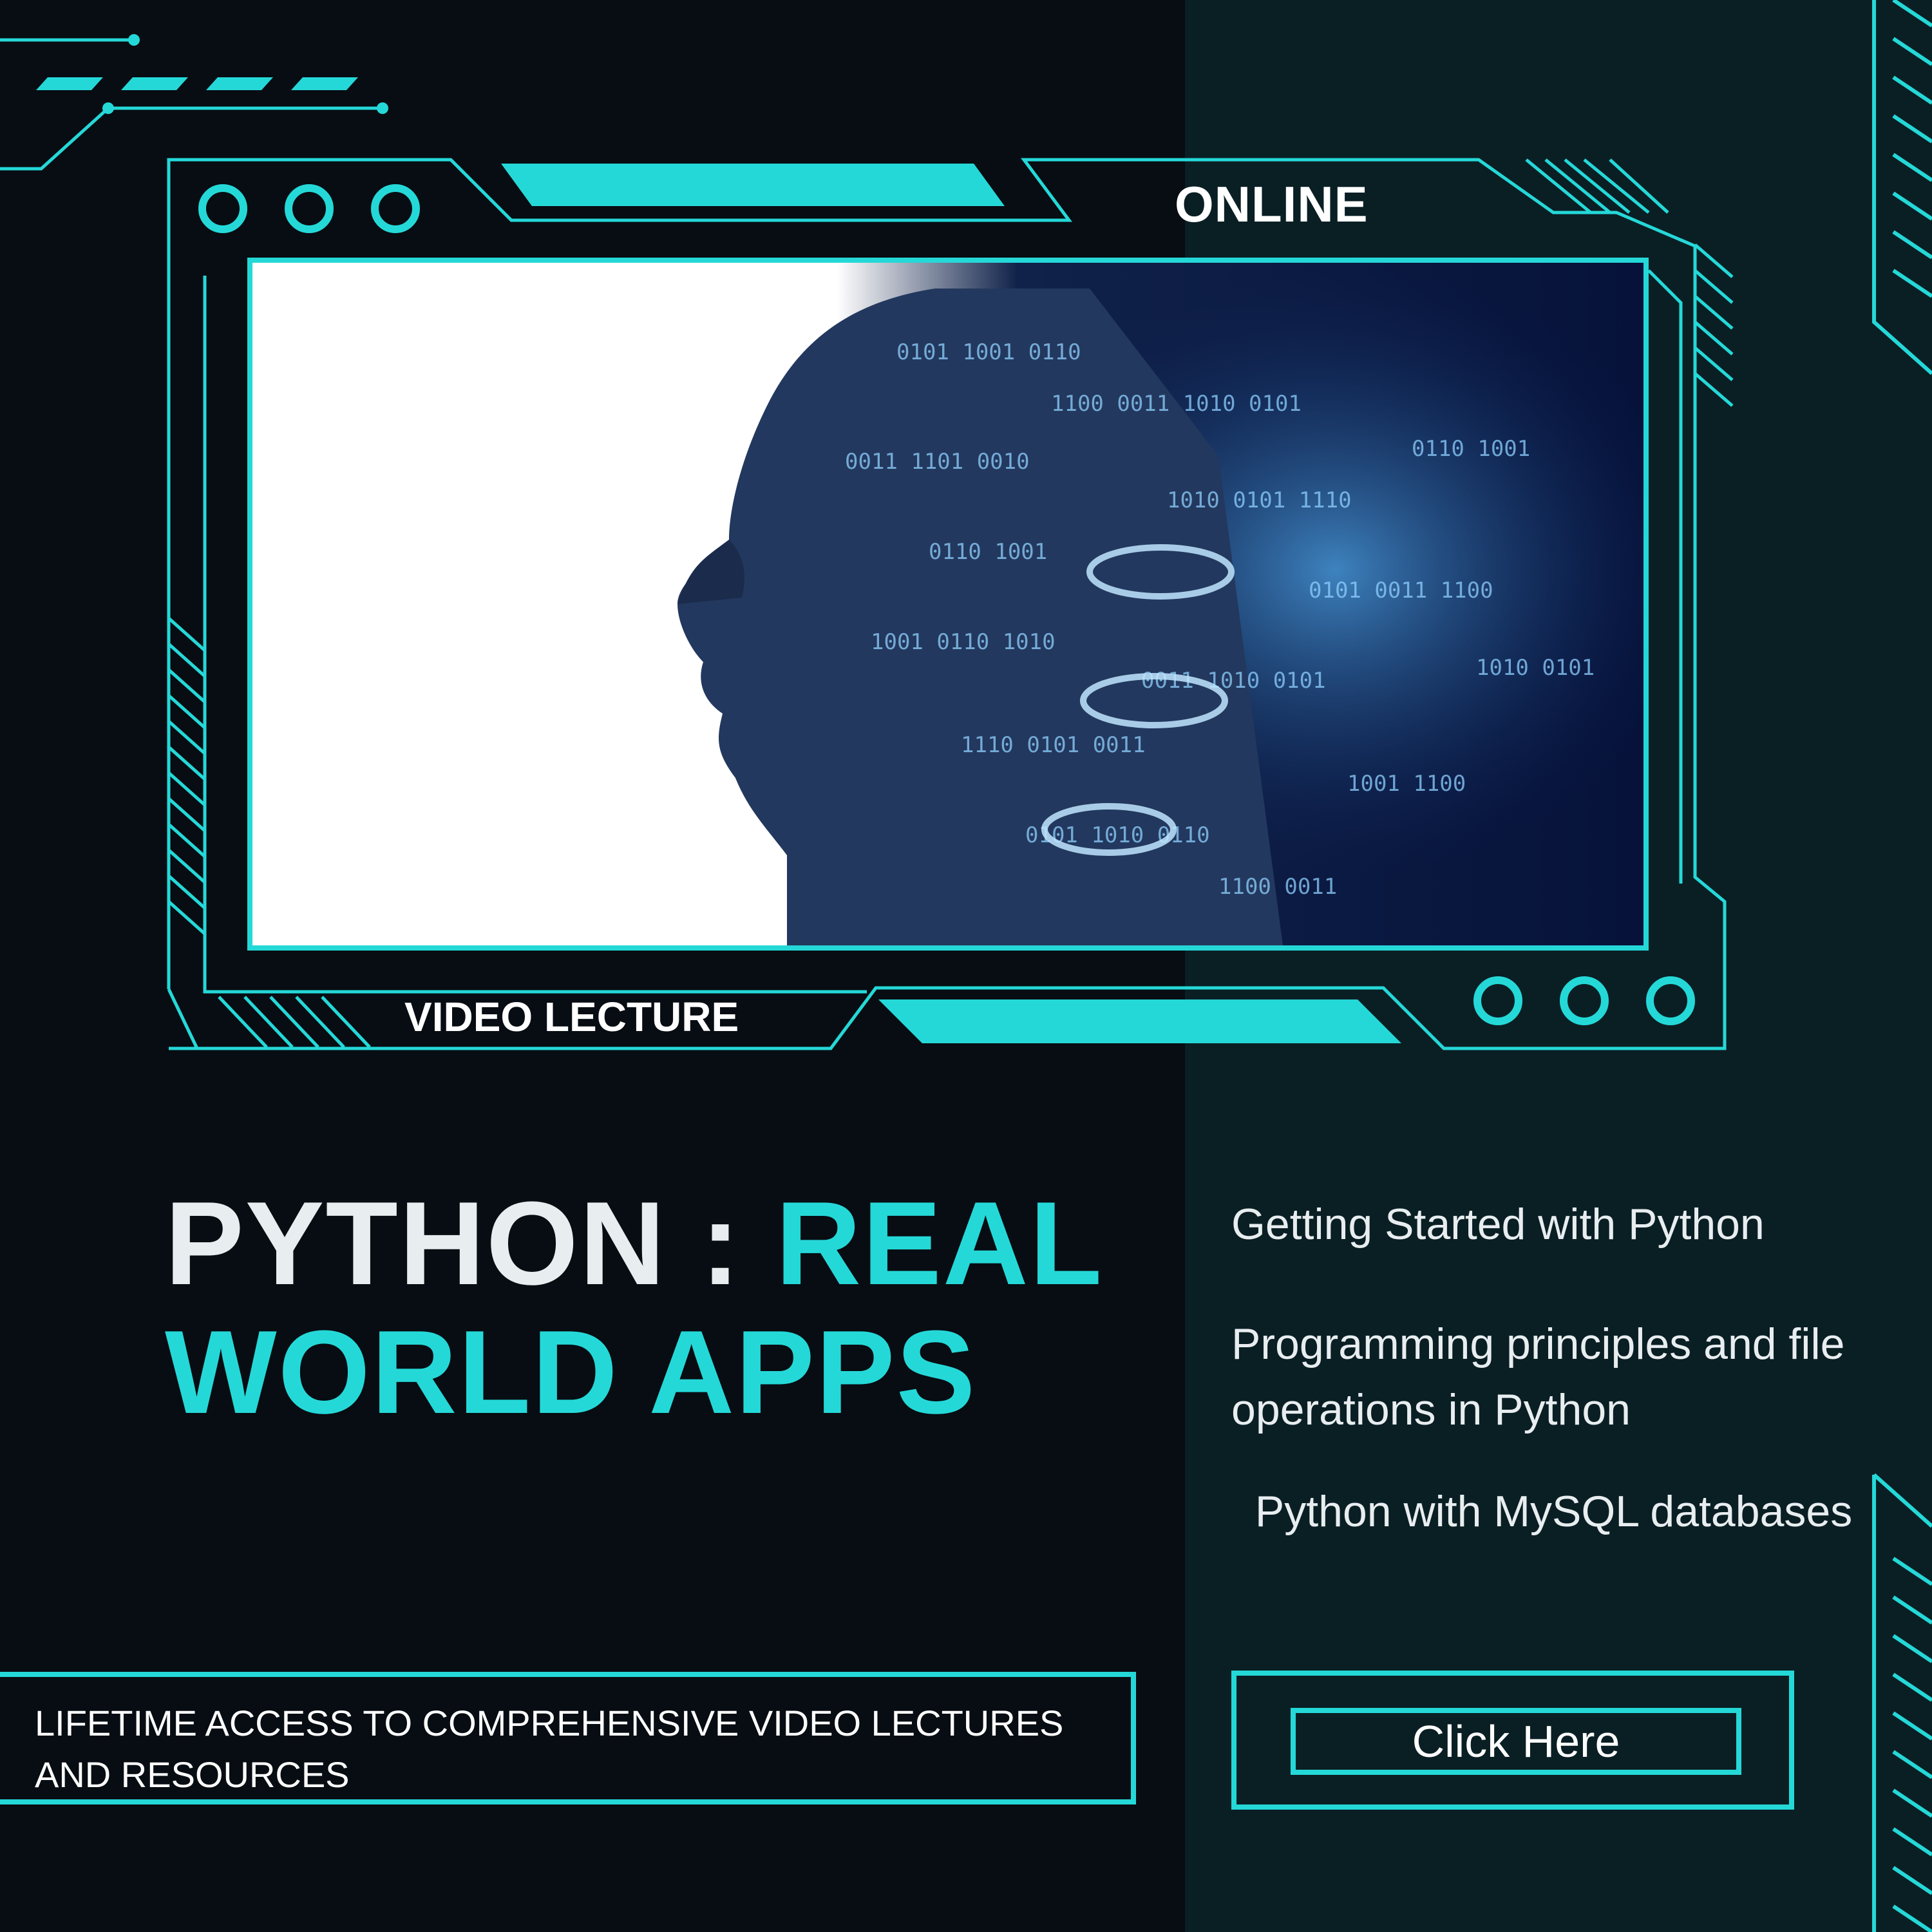  I want to click on svg-text: 0011 1101 0010, so click(938, 462).